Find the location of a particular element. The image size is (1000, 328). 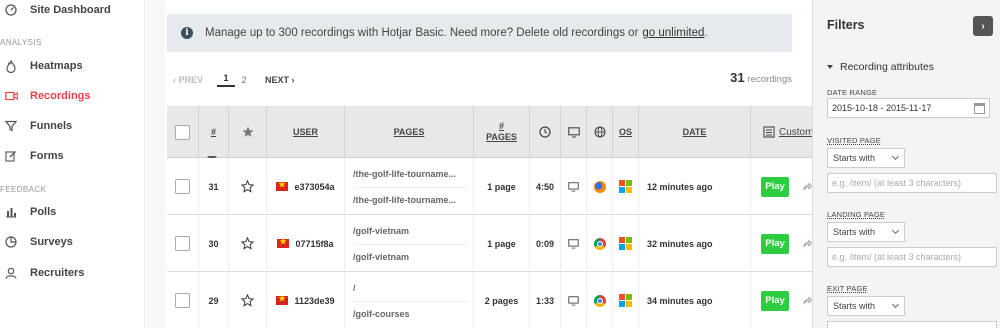

visited-page-match-value: Starts with is located at coordinates (854, 158).